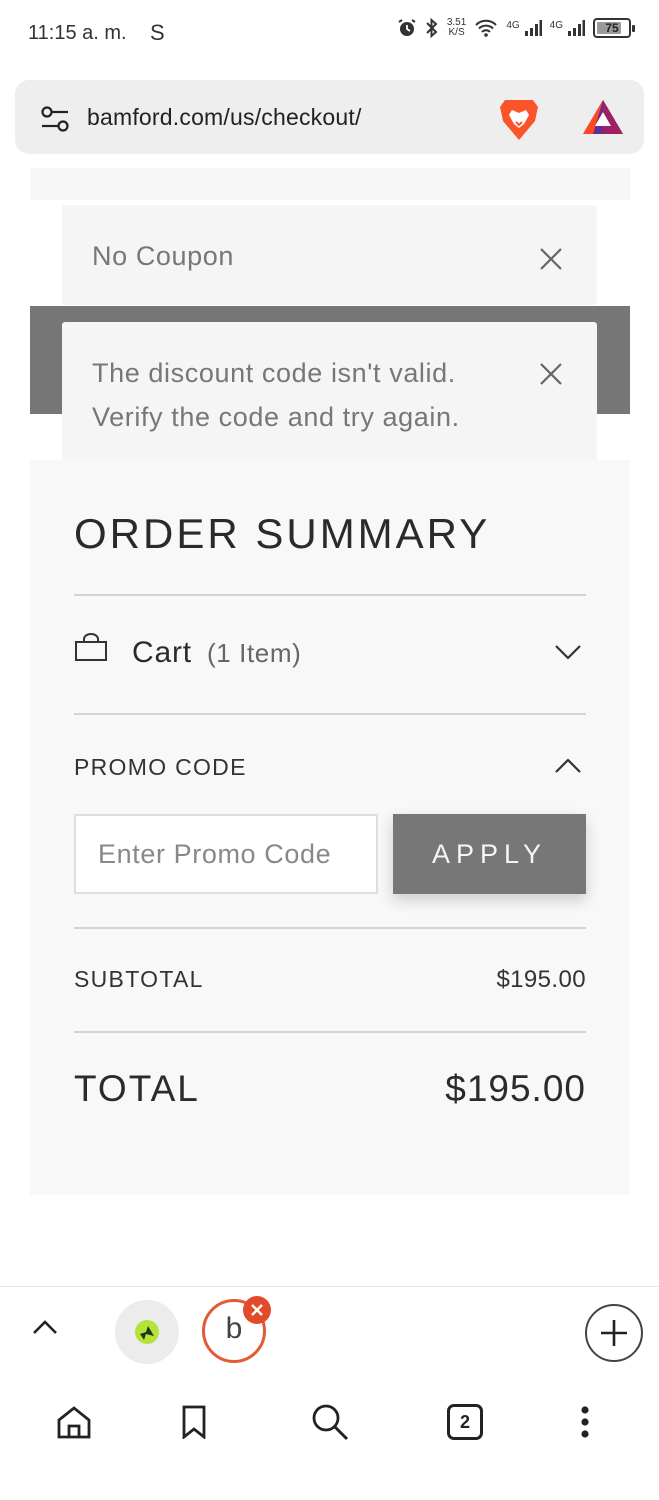 This screenshot has height=1500, width=659. I want to click on tabs-button: 2, so click(465, 1422).